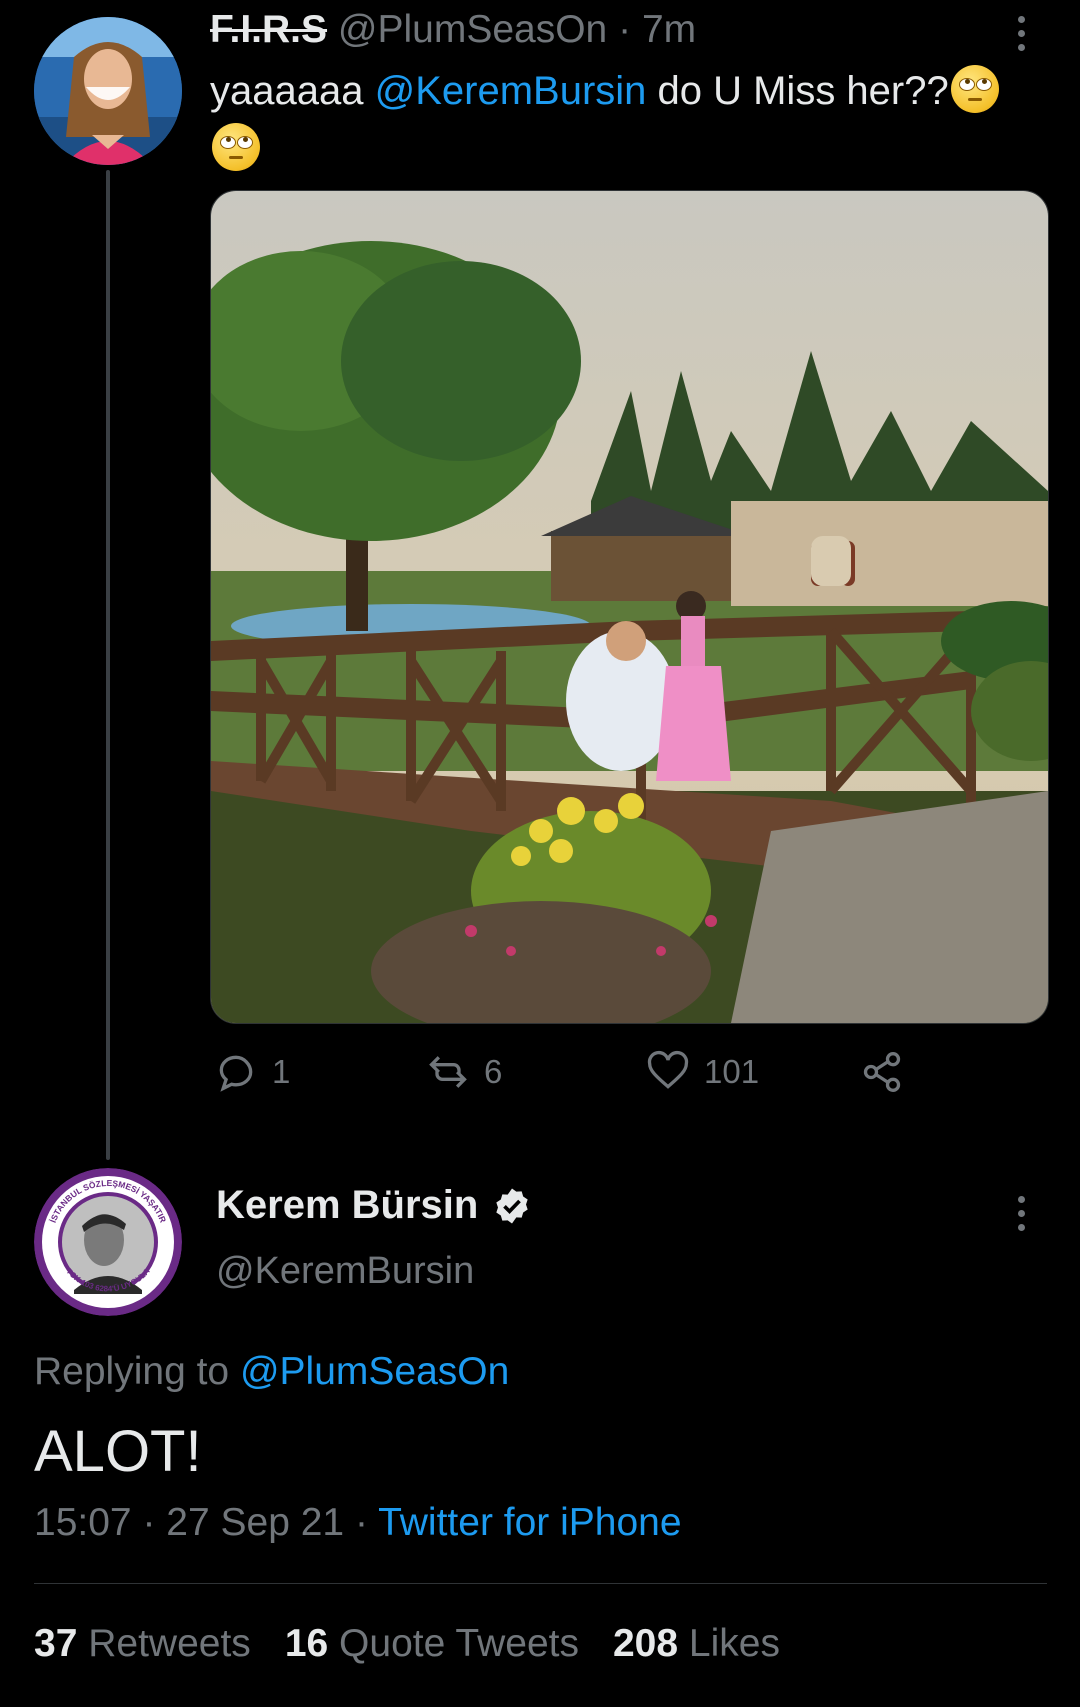  I want to click on tweet2-display-name: Kerem Bürsin, so click(347, 1205).